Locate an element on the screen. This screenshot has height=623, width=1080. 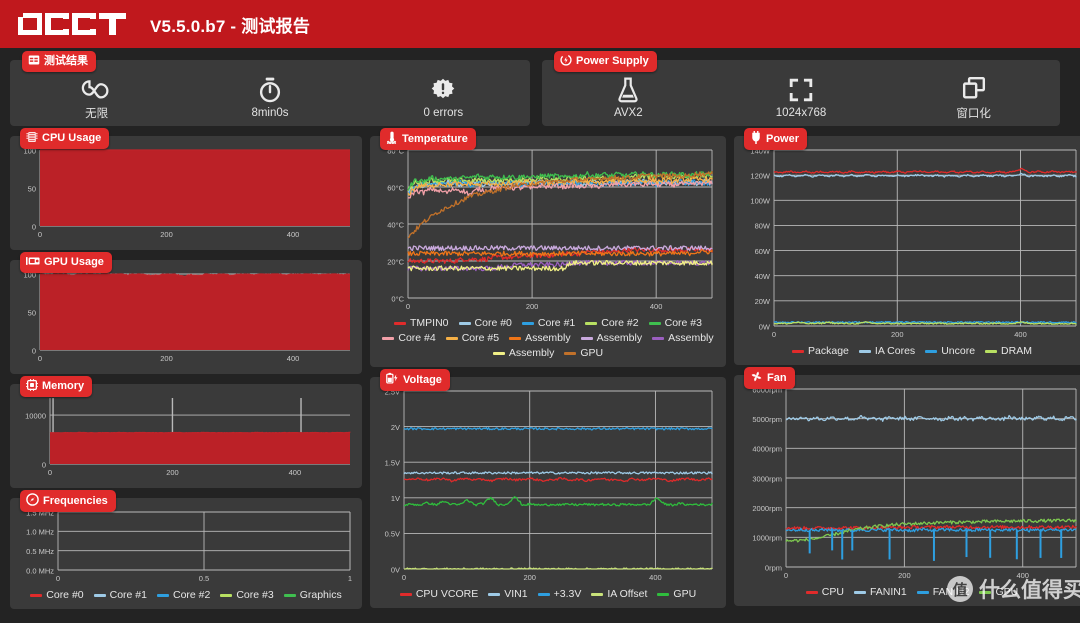
legend-label: CPU is located at coordinates (832, 592).